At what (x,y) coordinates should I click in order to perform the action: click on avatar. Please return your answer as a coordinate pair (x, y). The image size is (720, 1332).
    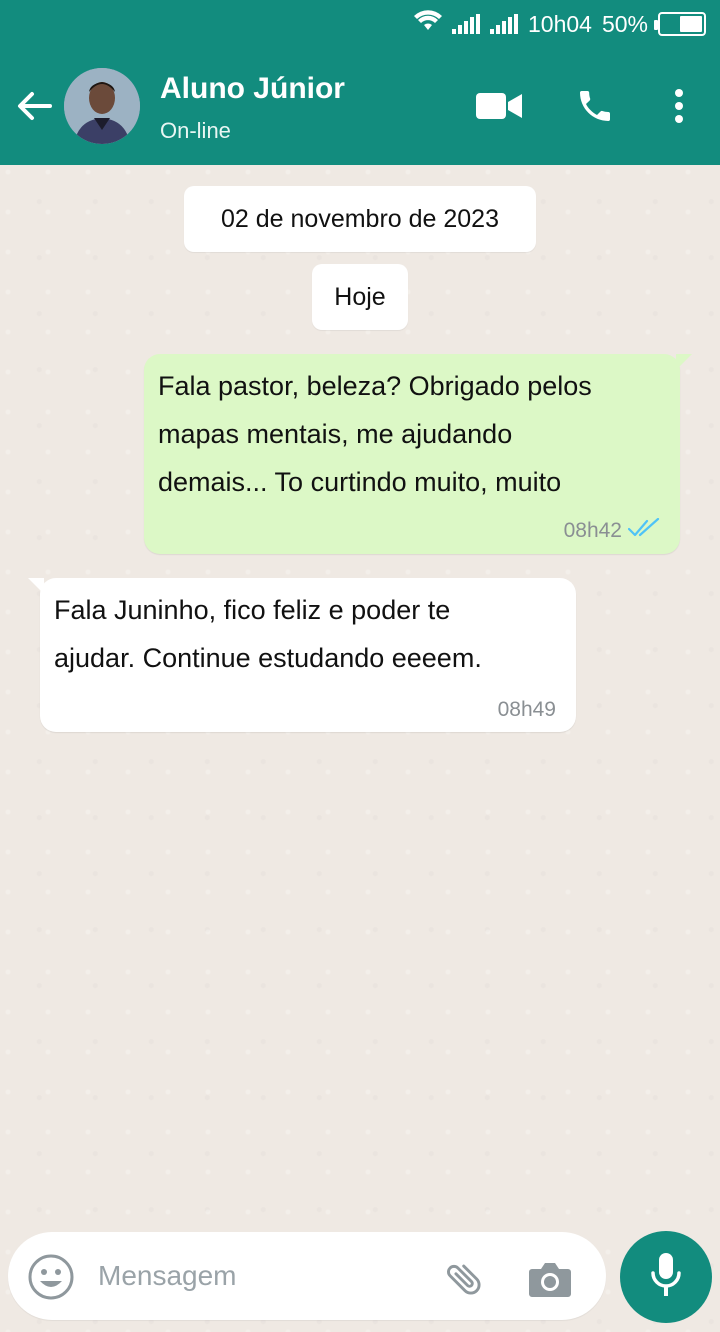
    Looking at the image, I should click on (102, 106).